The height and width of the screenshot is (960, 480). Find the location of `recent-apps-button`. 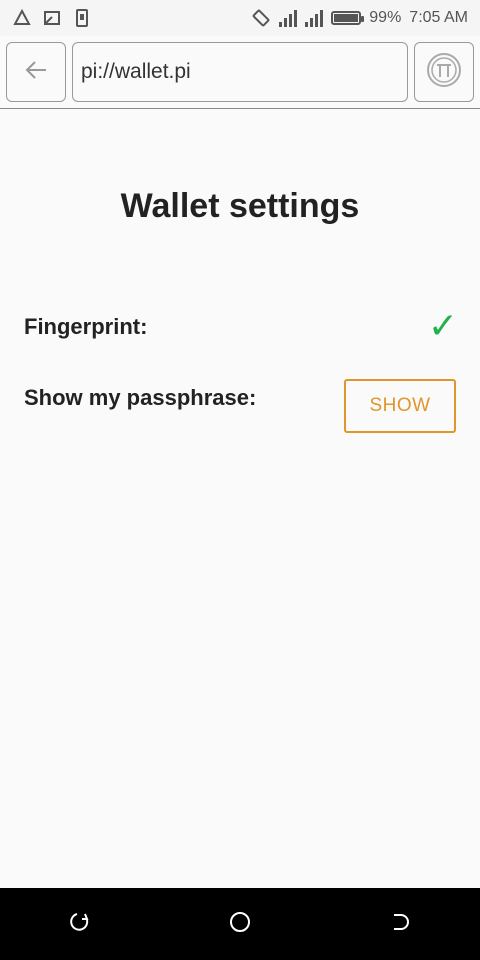

recent-apps-button is located at coordinates (80, 924).